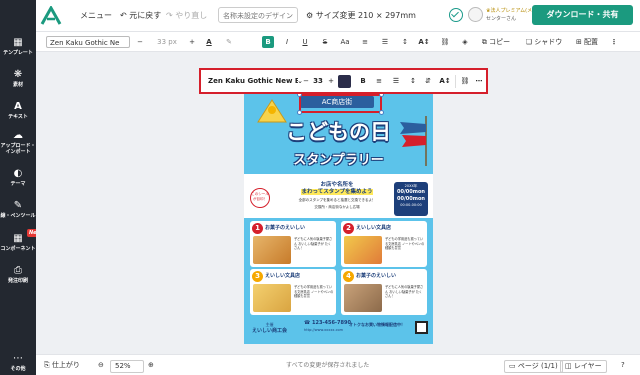  I want to click on sidebar-item-print: ⎙ 発注印刷, so click(18, 274).